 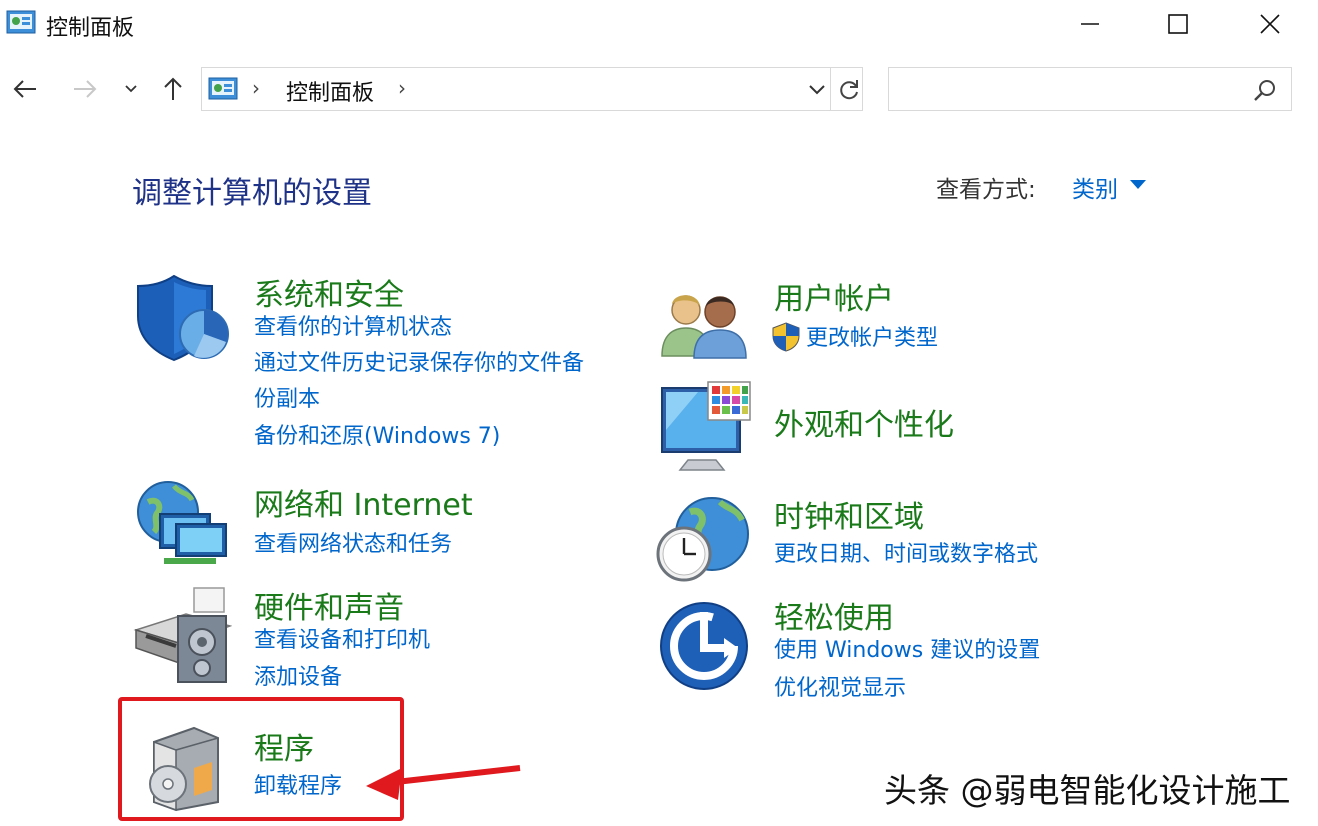 I want to click on page-title: 调整计算机的设置, so click(x=252, y=193).